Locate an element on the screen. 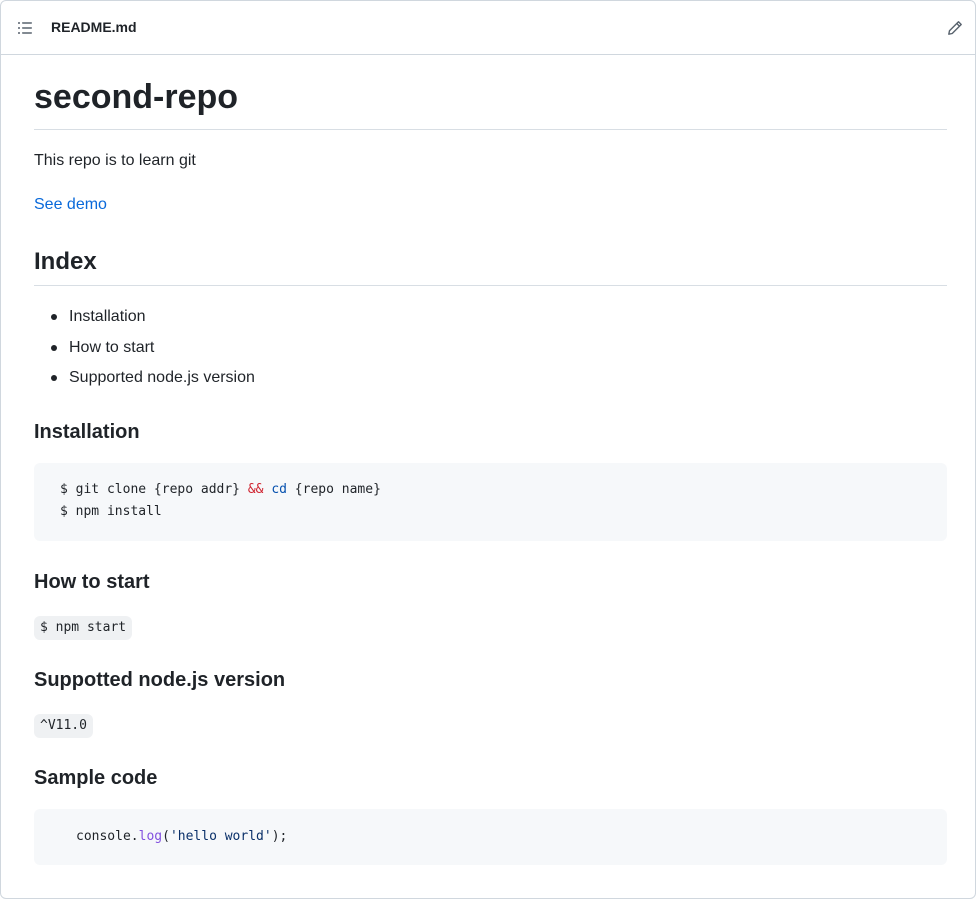 The width and height of the screenshot is (976, 899). list-item: Installation is located at coordinates (144, 321).